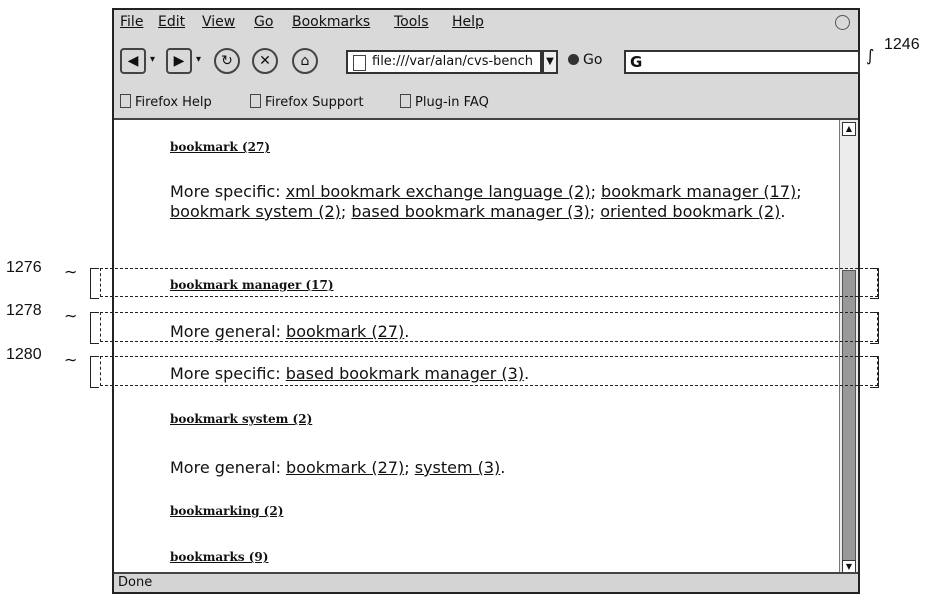 The height and width of the screenshot is (597, 940). What do you see at coordinates (690, 211) in the screenshot?
I see `link-oriented-bookmark: oriented bookmark (2)` at bounding box center [690, 211].